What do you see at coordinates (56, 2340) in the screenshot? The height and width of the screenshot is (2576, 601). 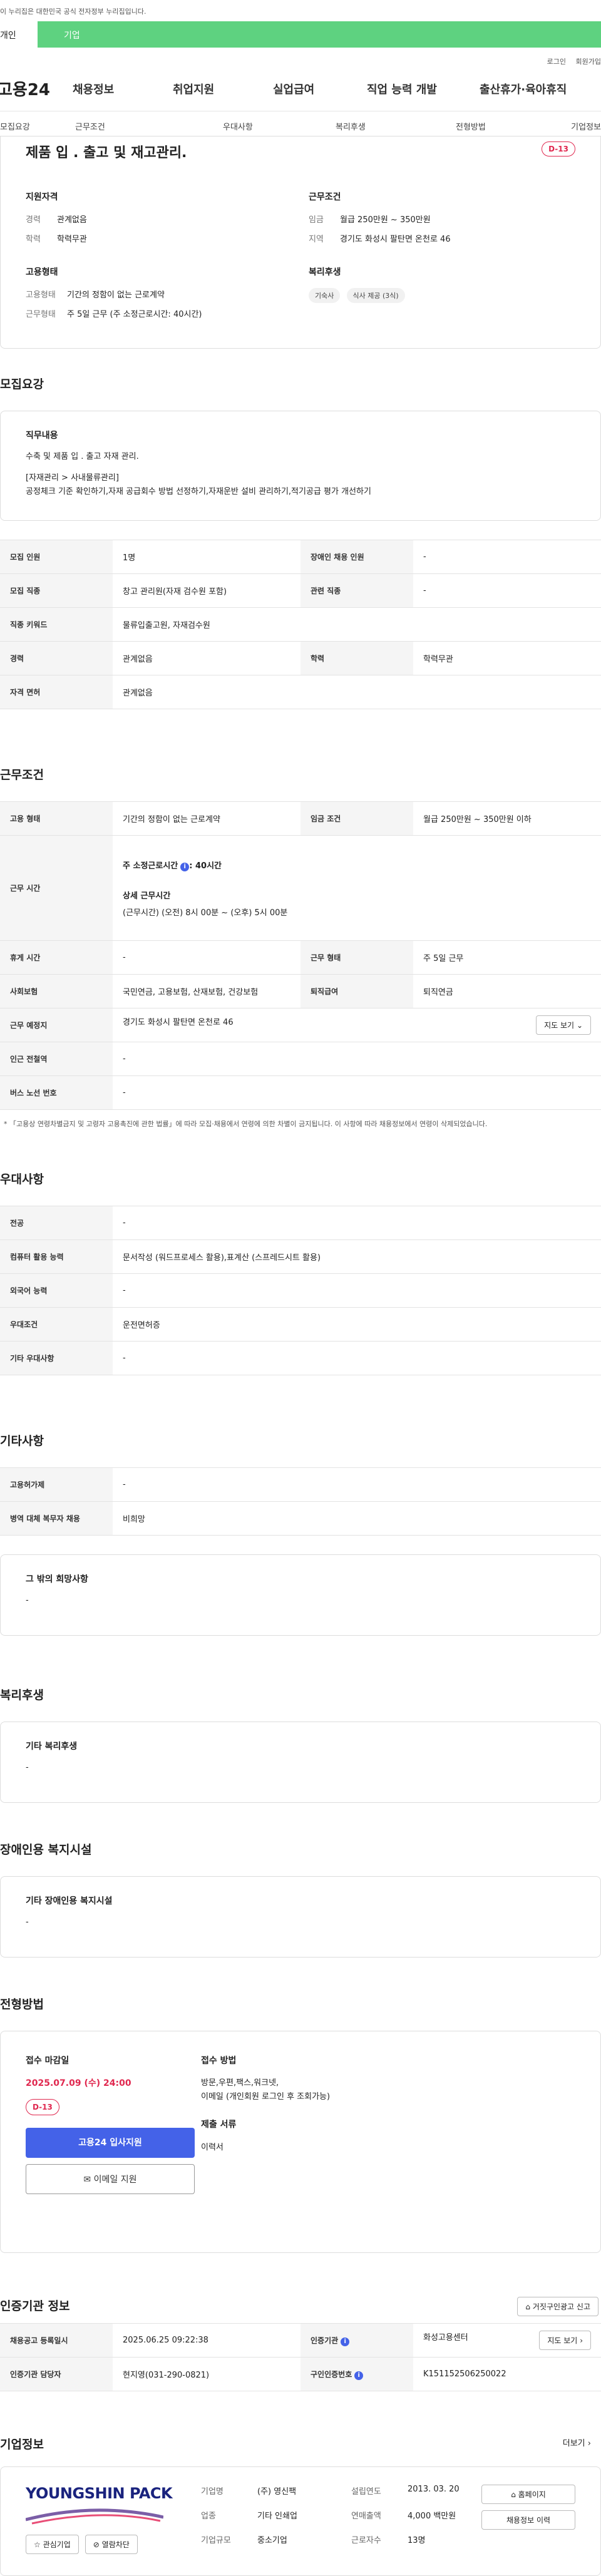 I see `table-header-cell: 채용공고 등록일시` at bounding box center [56, 2340].